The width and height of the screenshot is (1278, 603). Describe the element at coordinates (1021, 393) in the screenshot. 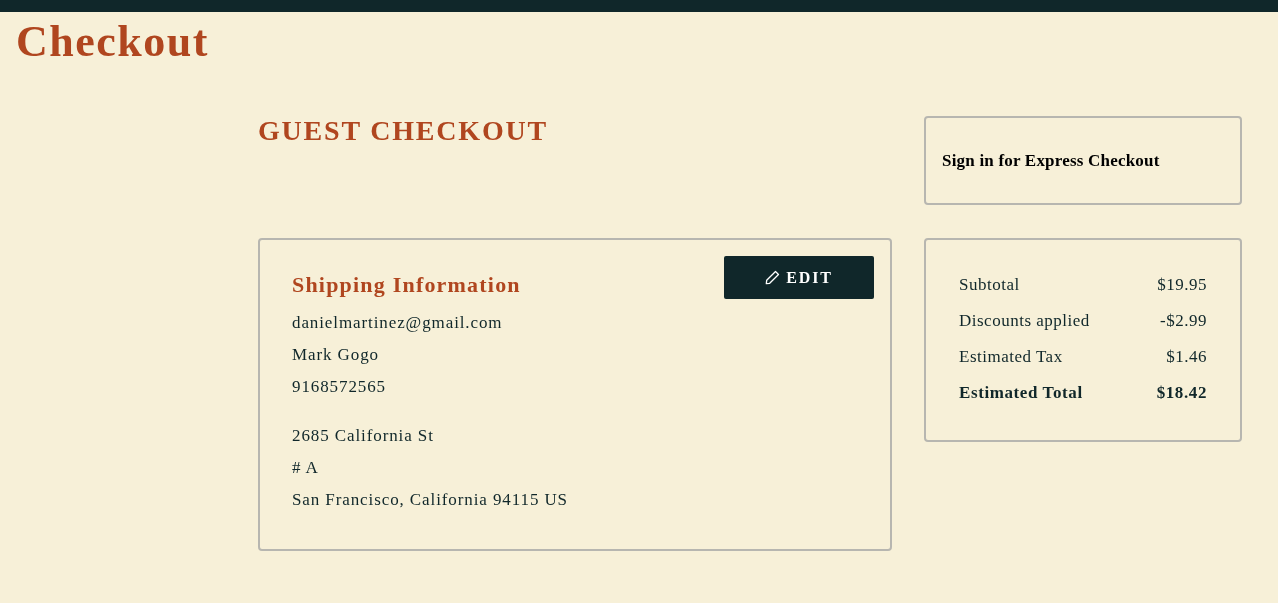

I see `summary-label: Estimated Total` at that location.